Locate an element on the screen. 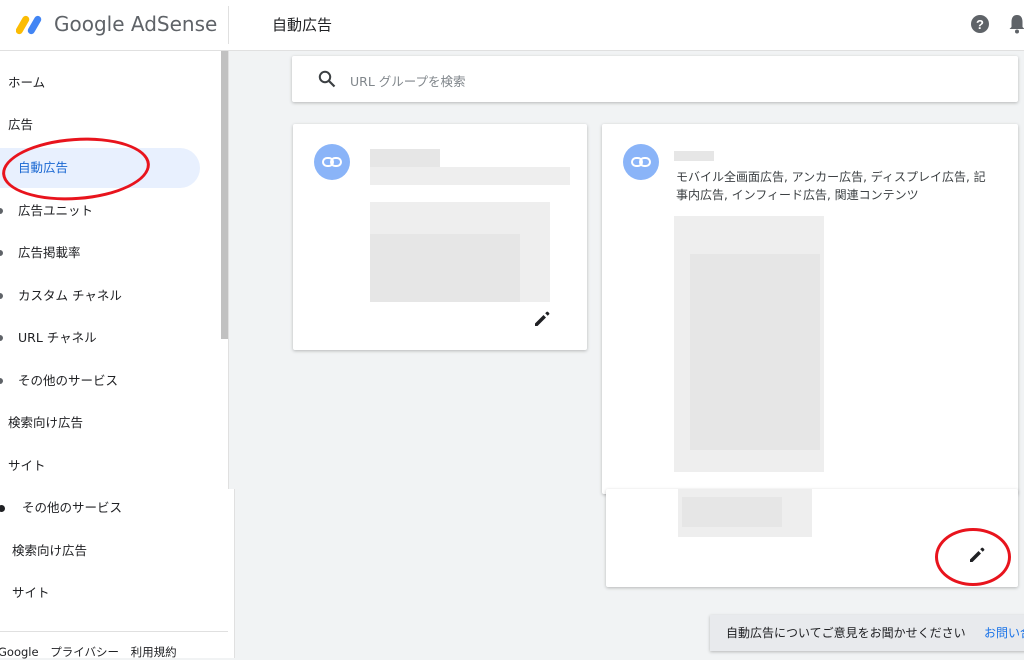 This screenshot has height=660, width=1024. sidebar-item-label: URL チャネル is located at coordinates (57, 337).